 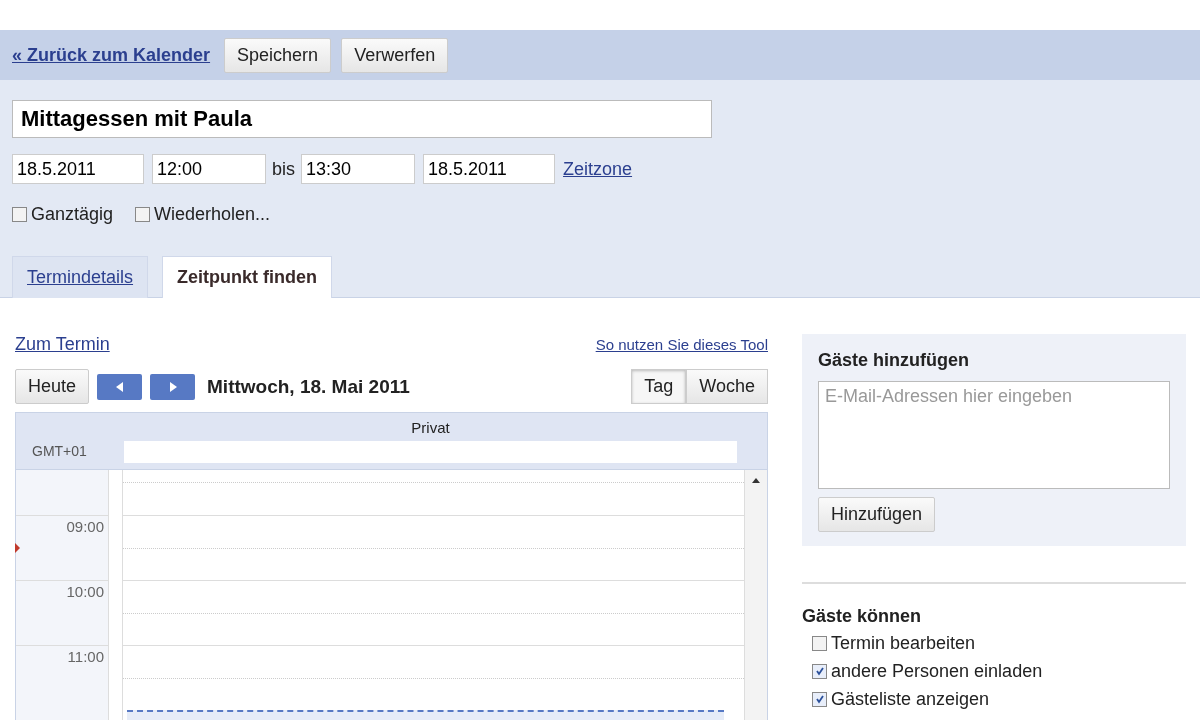 I want to click on back-link: « Zurück zum Kalender, so click(x=111, y=55).